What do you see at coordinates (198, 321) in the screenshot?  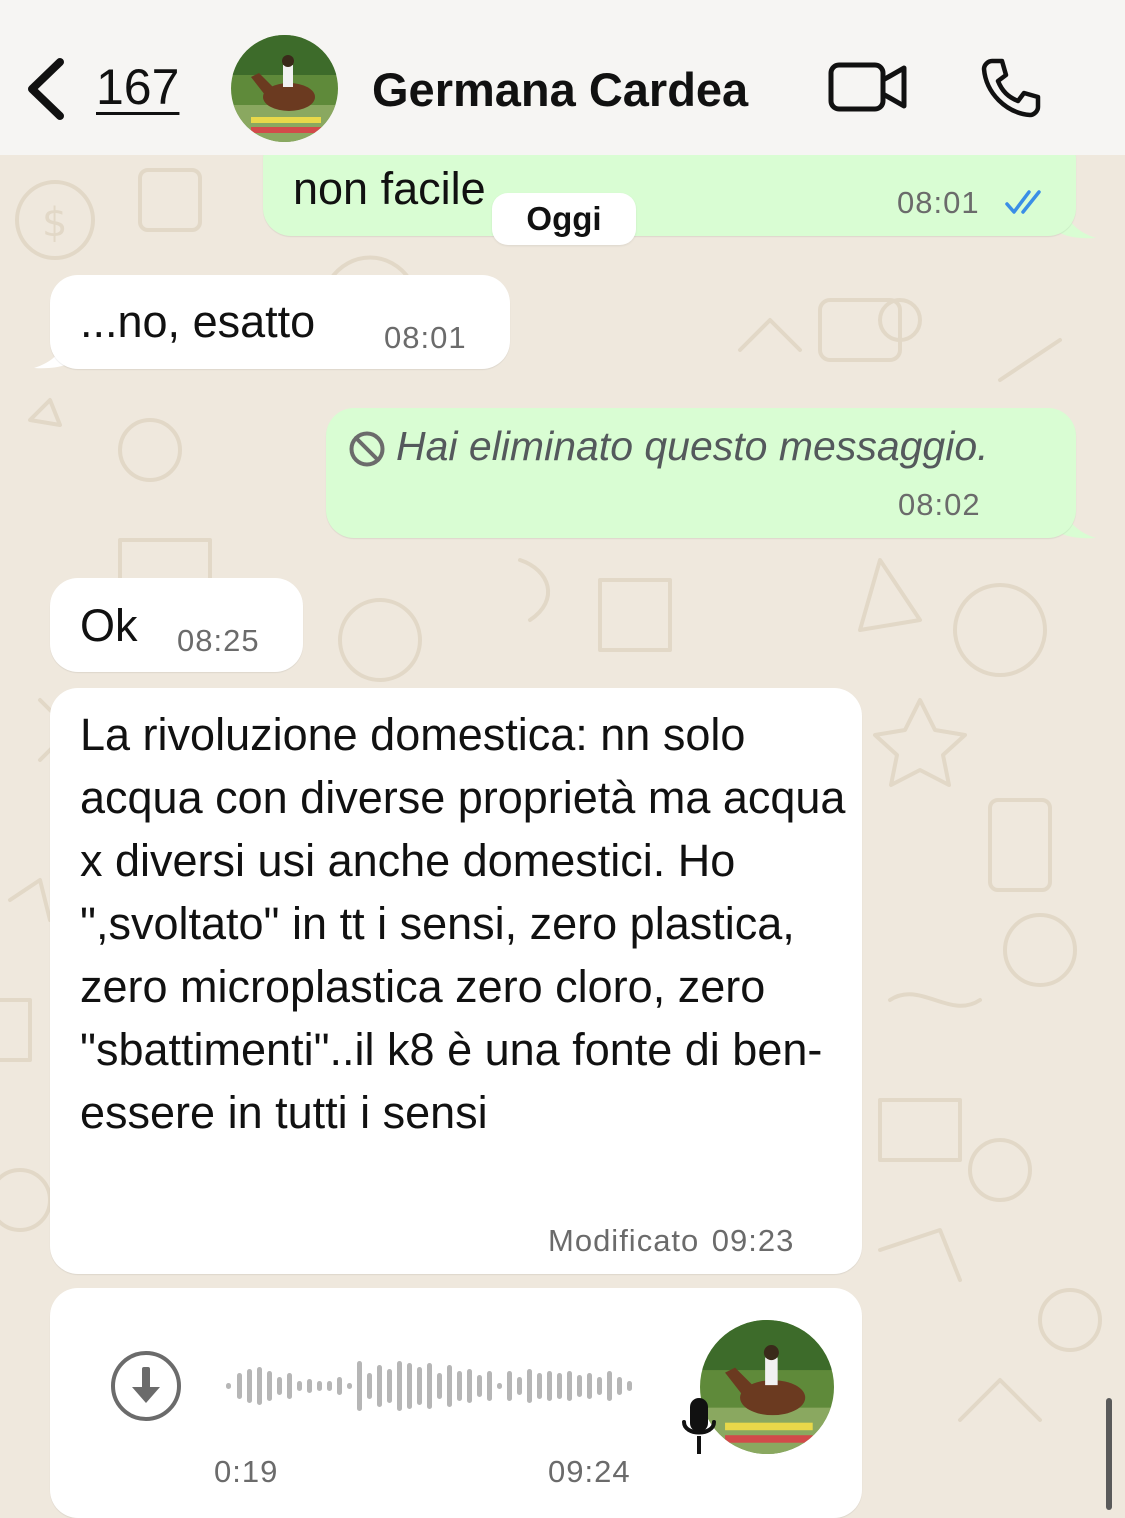 I see `message-text: ...no, esatto` at bounding box center [198, 321].